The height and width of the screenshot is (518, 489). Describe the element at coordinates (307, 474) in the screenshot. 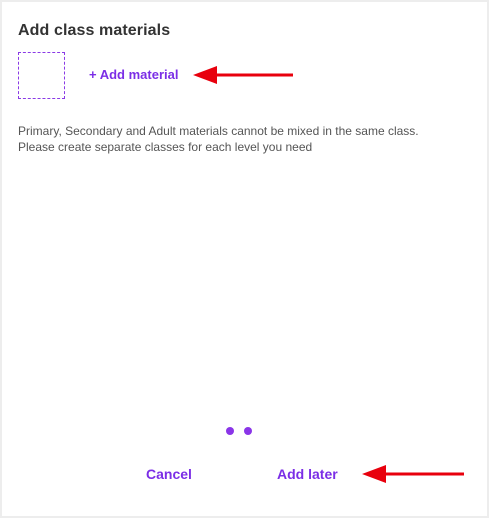

I see `add-later-button: Add later` at that location.